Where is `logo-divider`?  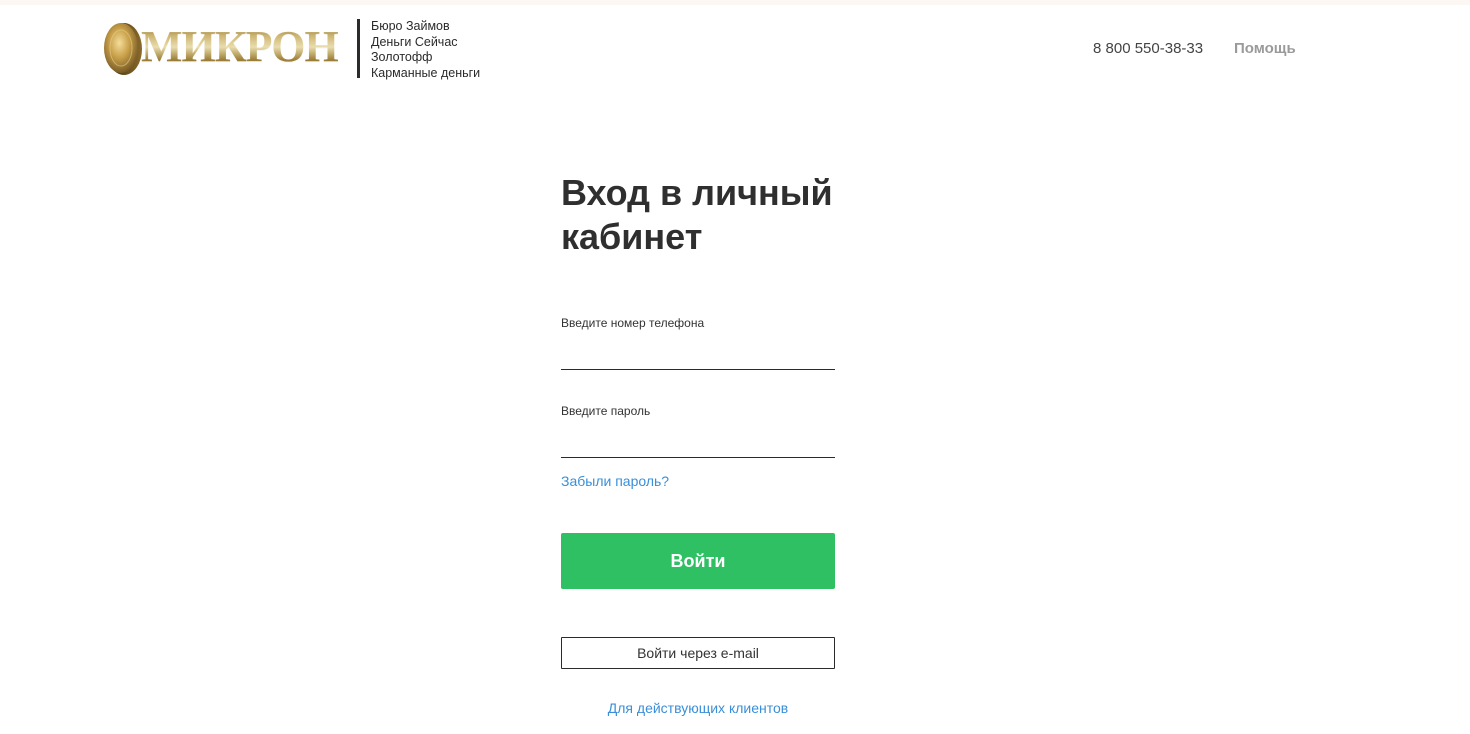 logo-divider is located at coordinates (358, 48).